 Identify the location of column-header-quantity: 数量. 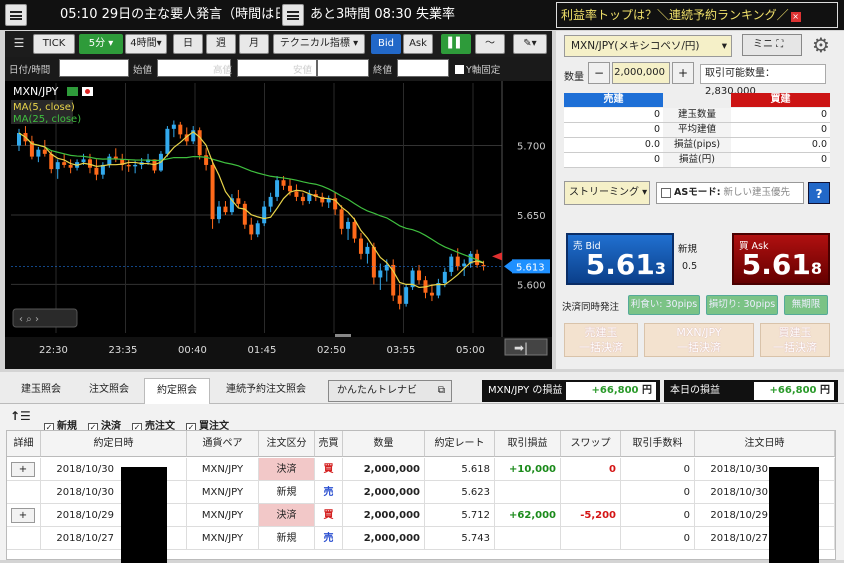
(384, 444).